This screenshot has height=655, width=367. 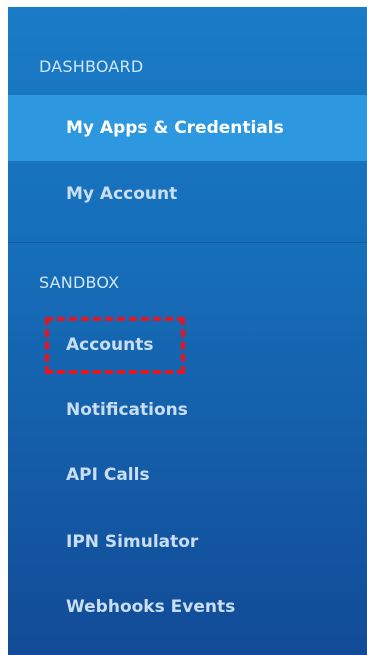 I want to click on sidebar-item-label: Notifications, so click(x=127, y=410).